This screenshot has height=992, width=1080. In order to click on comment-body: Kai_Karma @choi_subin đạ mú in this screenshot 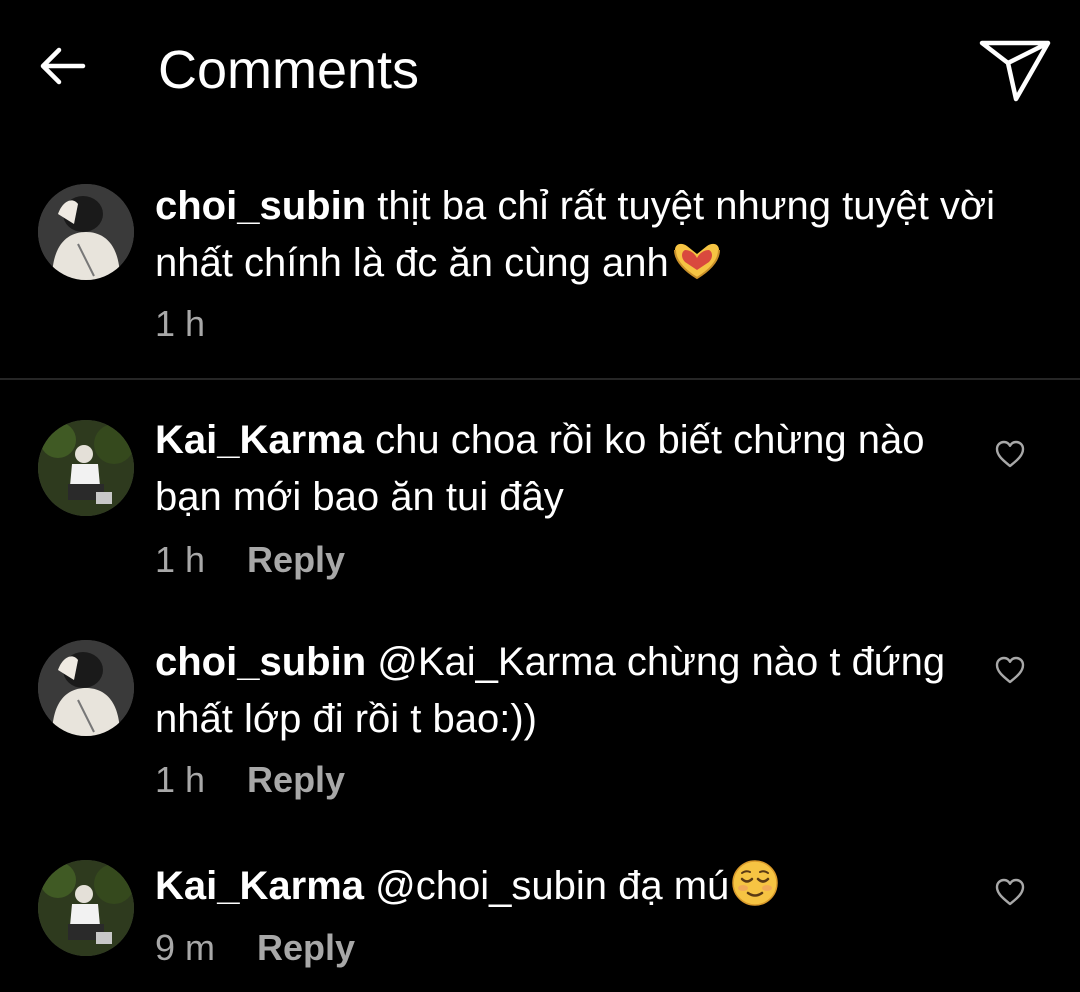, I will do `click(570, 886)`.